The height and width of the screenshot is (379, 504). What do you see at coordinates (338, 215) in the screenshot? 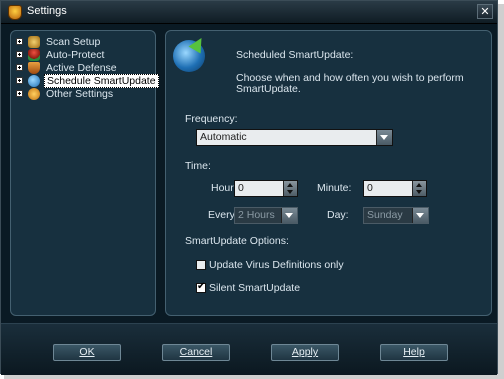
I see `day-label: Day:` at bounding box center [338, 215].